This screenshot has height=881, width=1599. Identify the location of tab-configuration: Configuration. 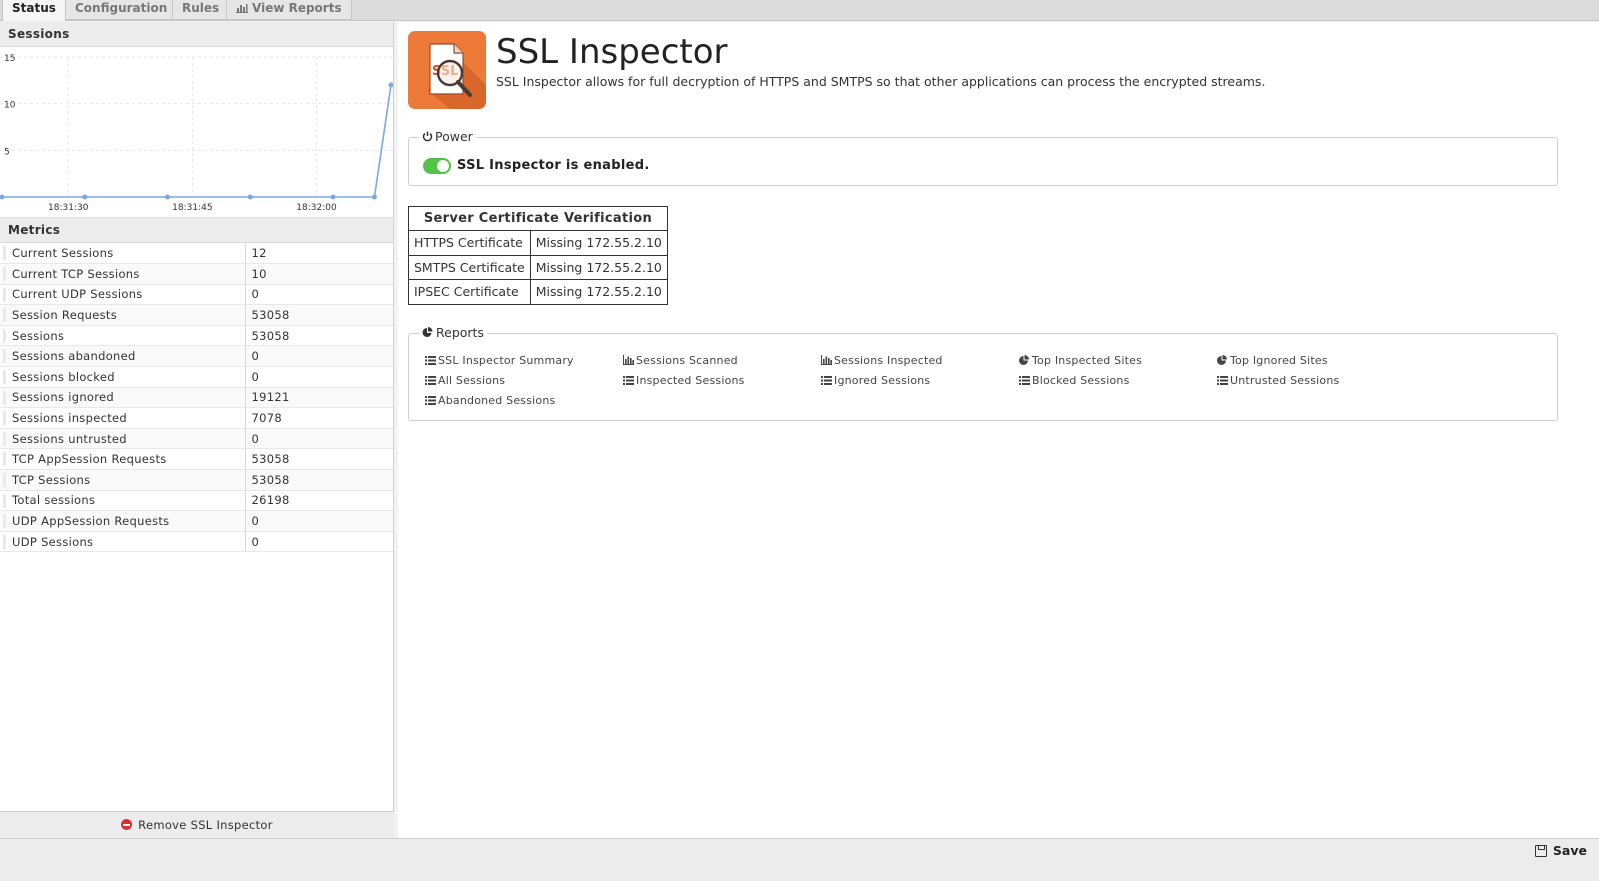
(121, 10).